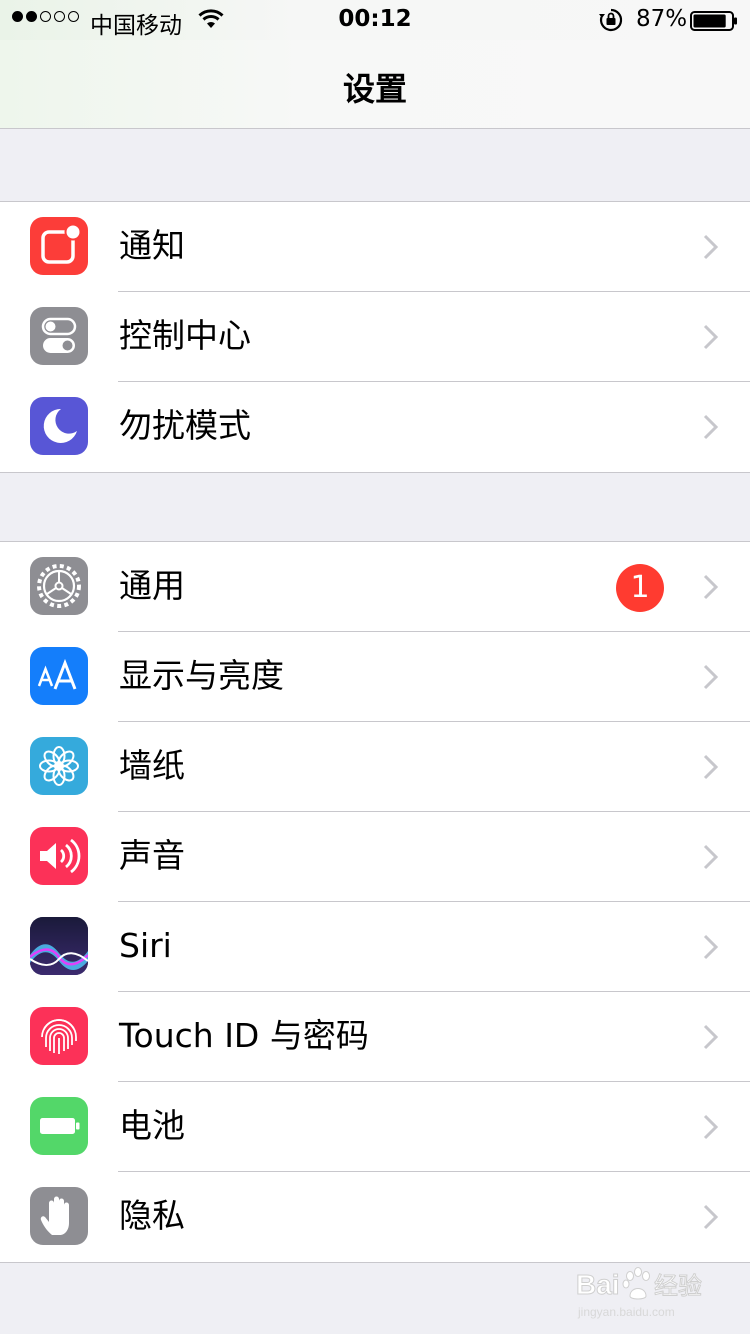 This screenshot has height=1334, width=750. Describe the element at coordinates (375, 20) in the screenshot. I see `status-bar: 中国移动 00:12 87%` at that location.